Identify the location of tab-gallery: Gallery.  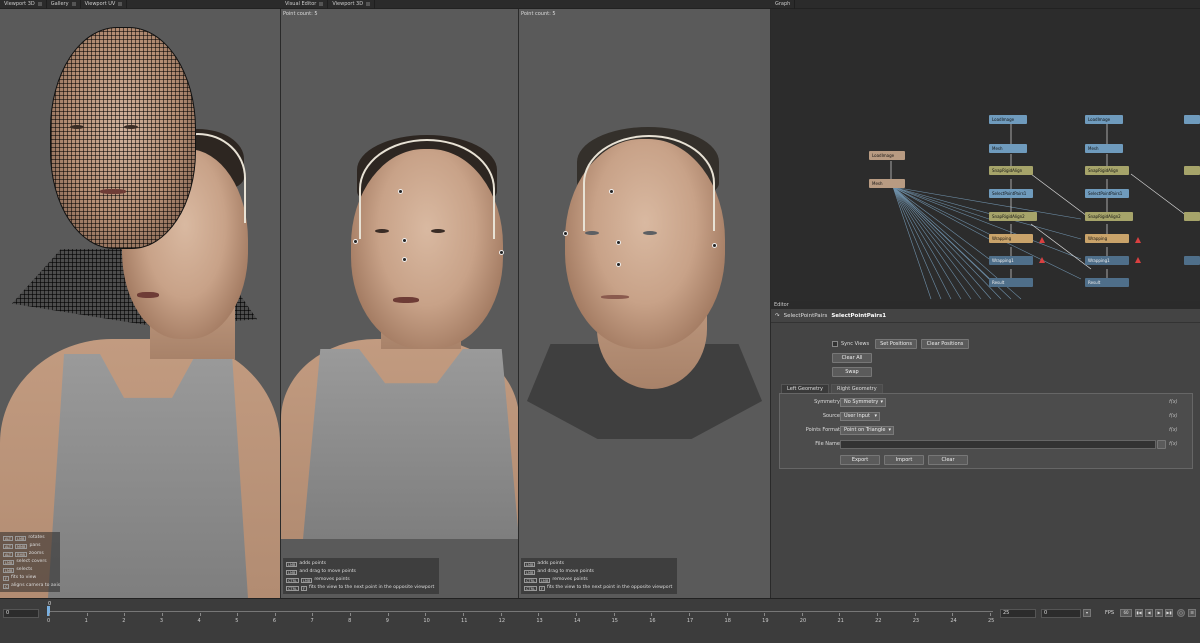
(64, 4).